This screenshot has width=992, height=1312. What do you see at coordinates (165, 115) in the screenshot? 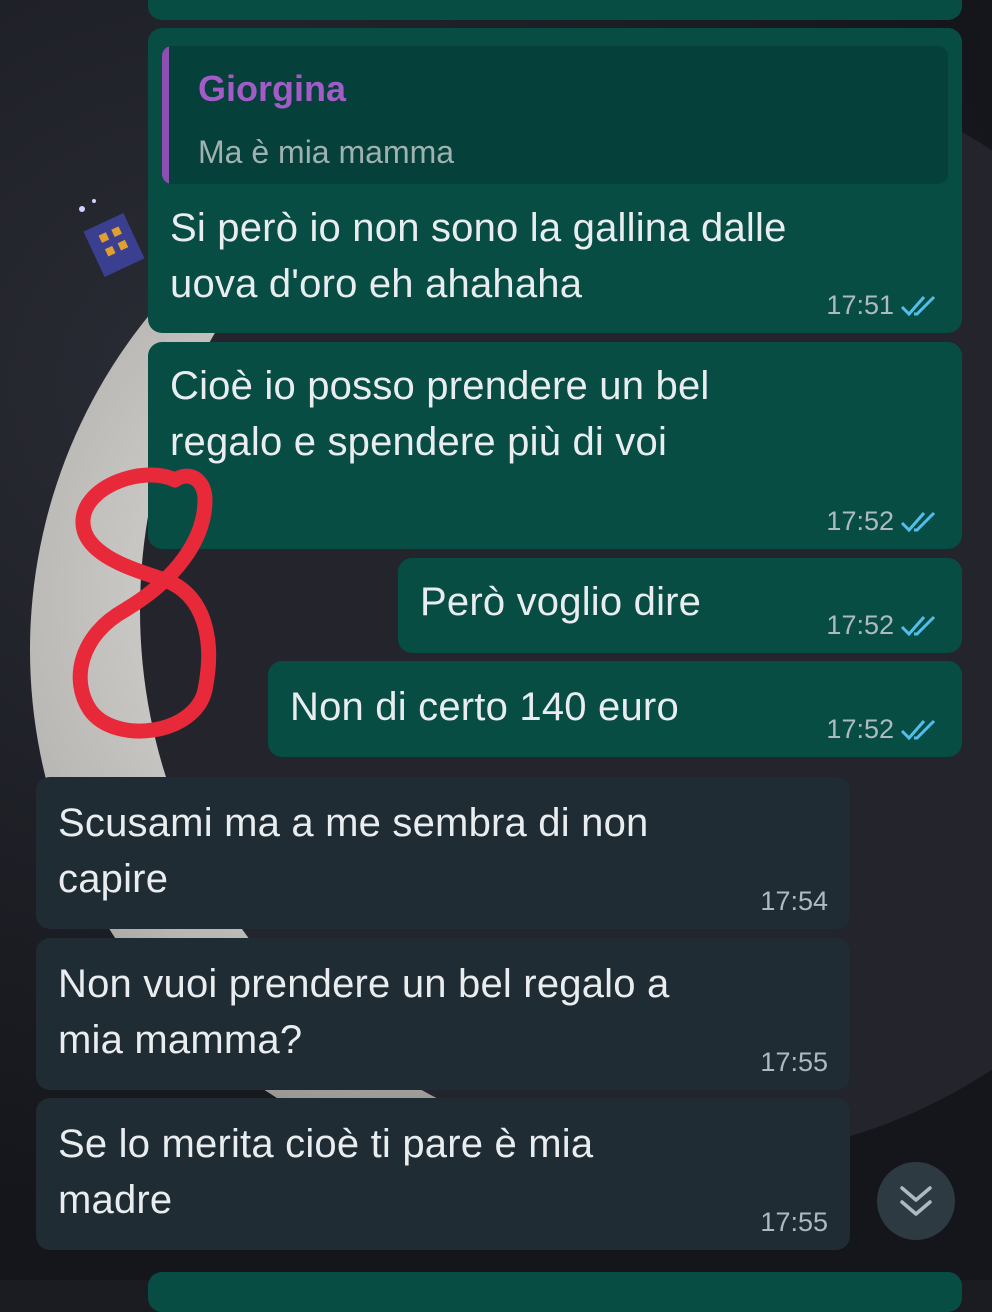
I see `reply-quote-bar` at bounding box center [165, 115].